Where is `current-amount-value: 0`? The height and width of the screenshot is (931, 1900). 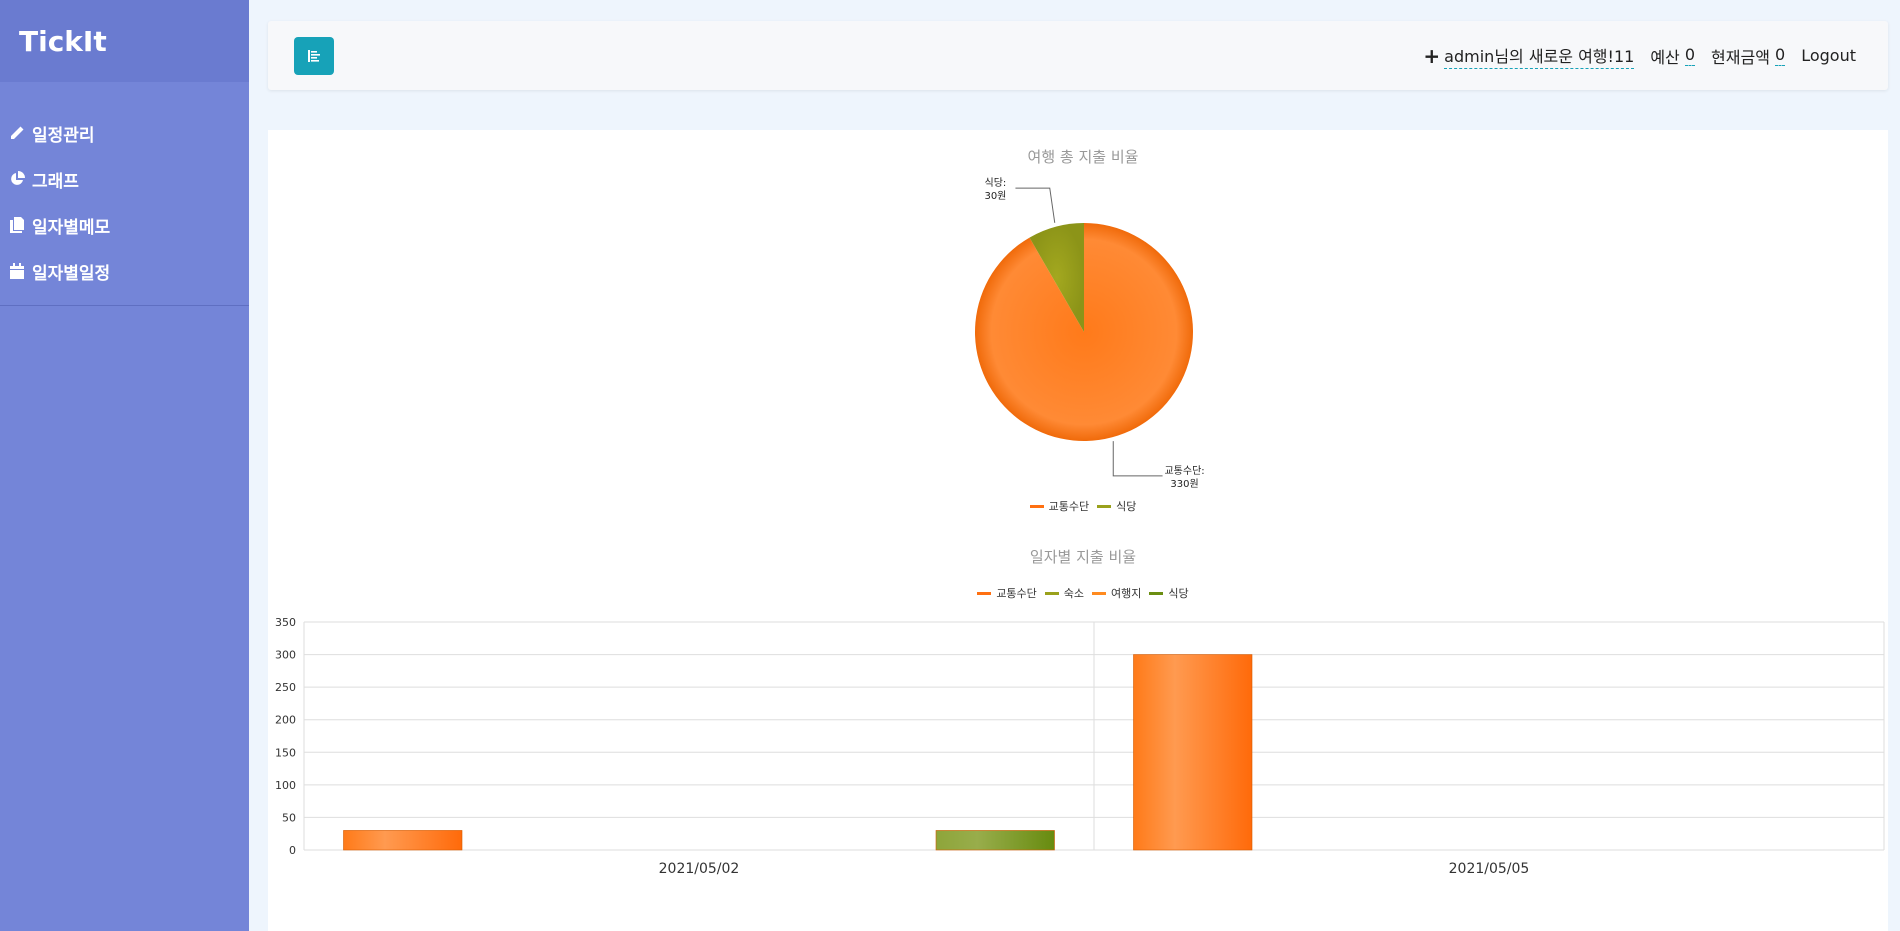 current-amount-value: 0 is located at coordinates (1780, 55).